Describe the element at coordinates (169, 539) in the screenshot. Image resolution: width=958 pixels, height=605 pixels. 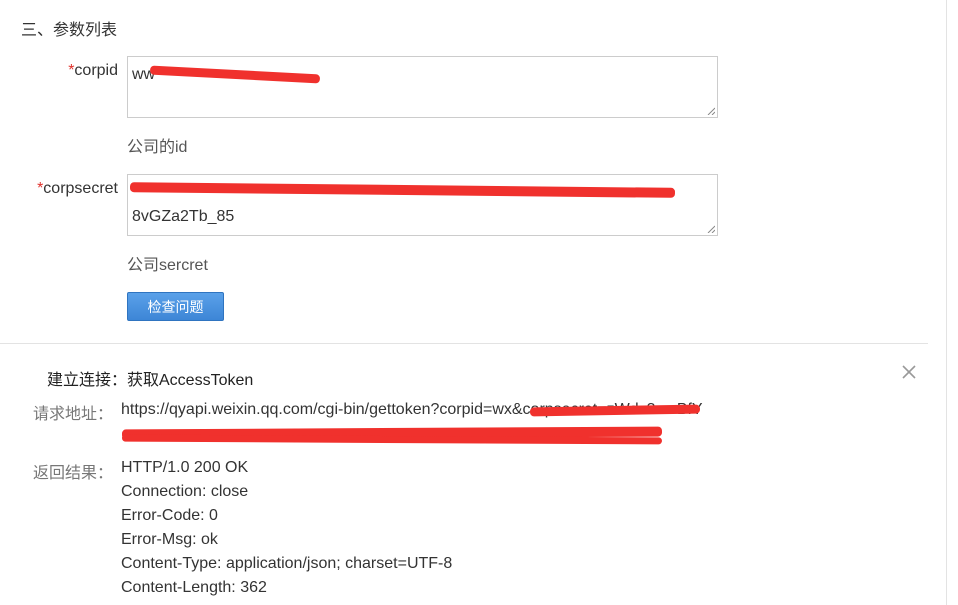
I see `response-line: Error-Msg: ok` at that location.